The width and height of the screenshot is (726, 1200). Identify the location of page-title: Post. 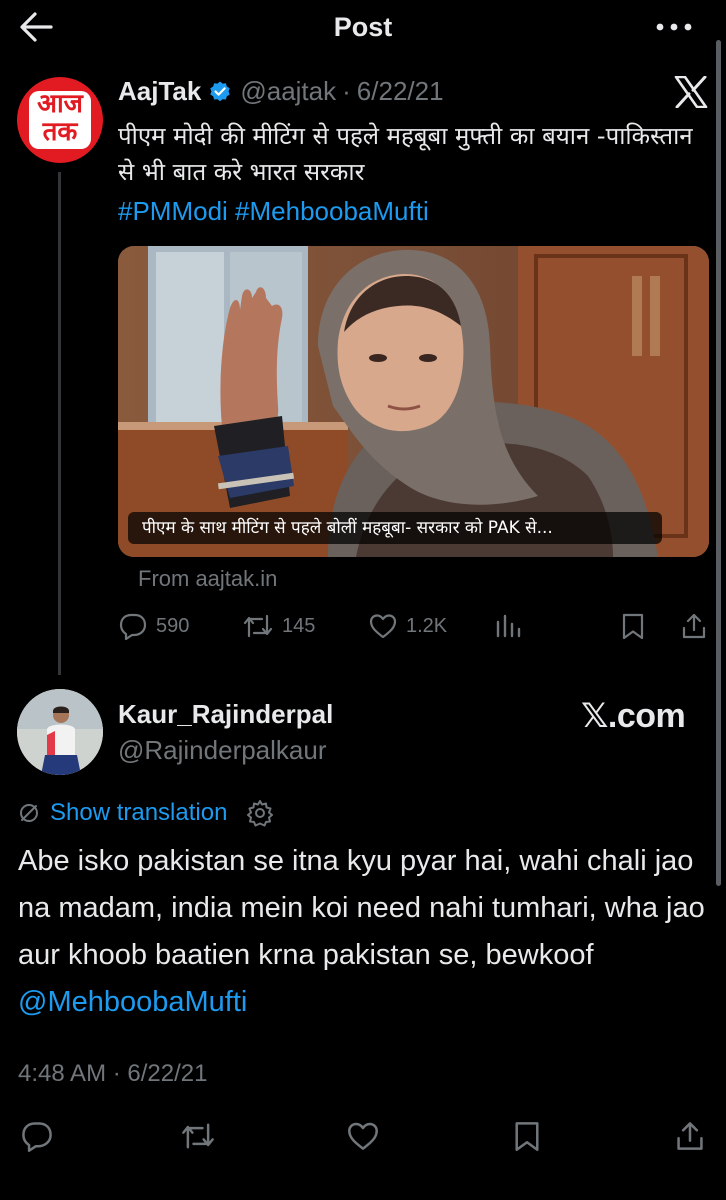
(363, 27).